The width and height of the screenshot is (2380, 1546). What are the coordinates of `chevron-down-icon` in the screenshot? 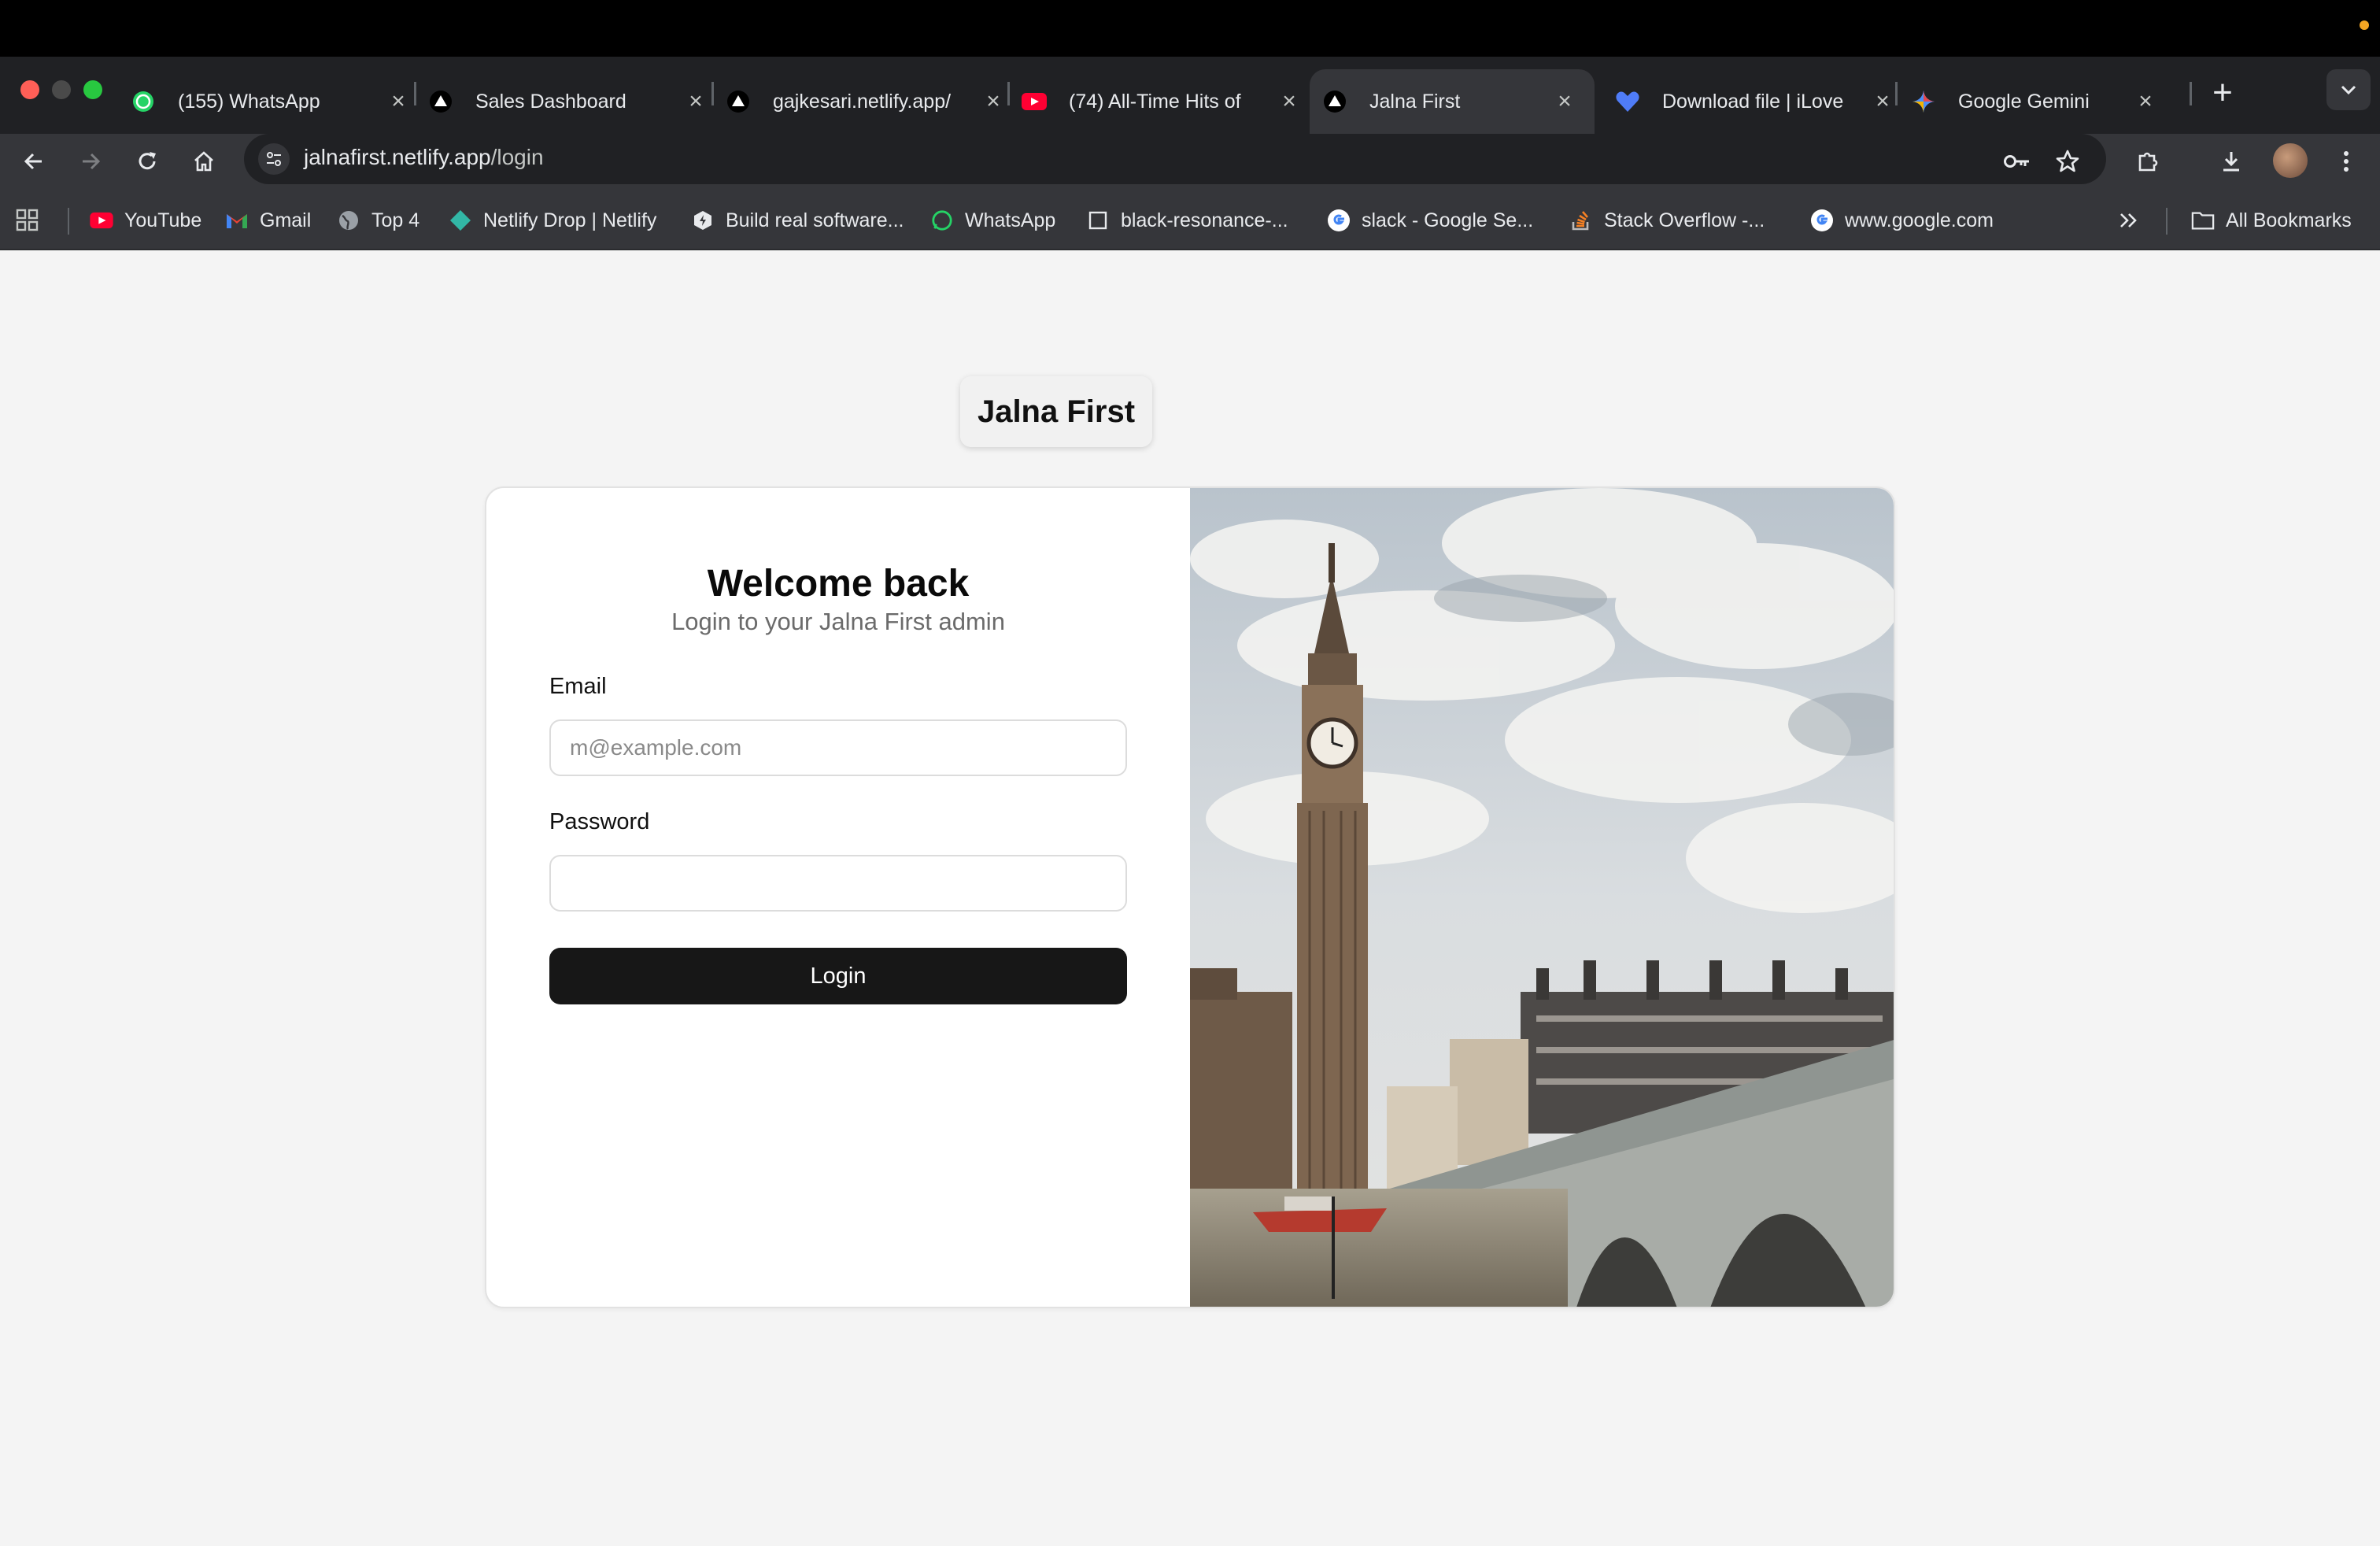 It's located at (2348, 90).